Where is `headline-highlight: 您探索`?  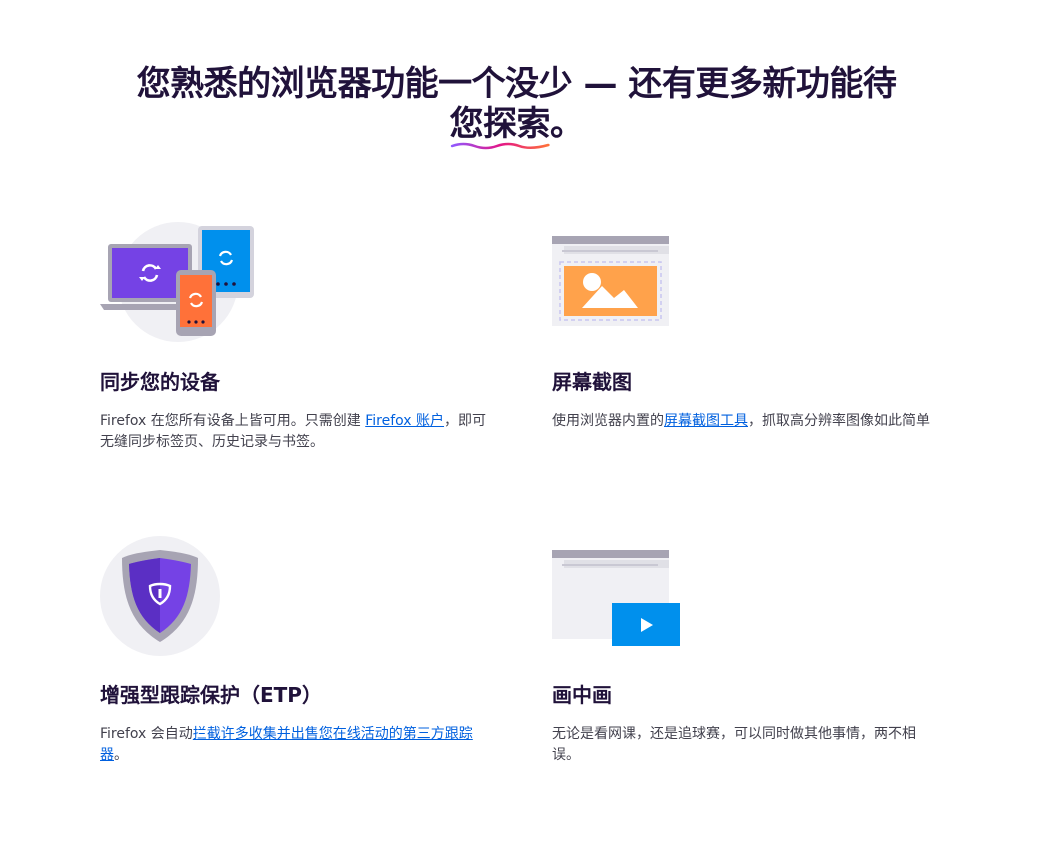
headline-highlight: 您探索 is located at coordinates (500, 127).